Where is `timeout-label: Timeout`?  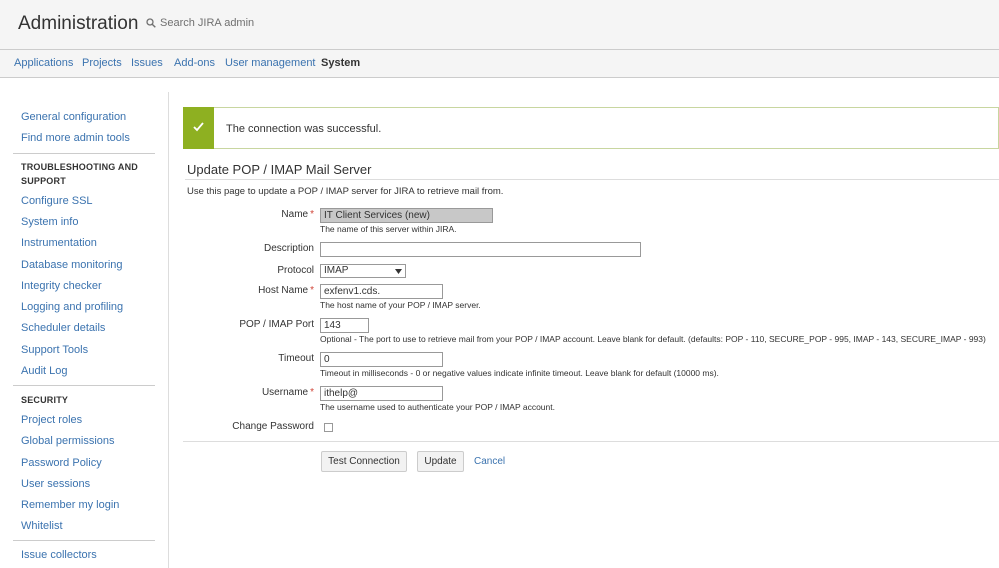 timeout-label: Timeout is located at coordinates (296, 358).